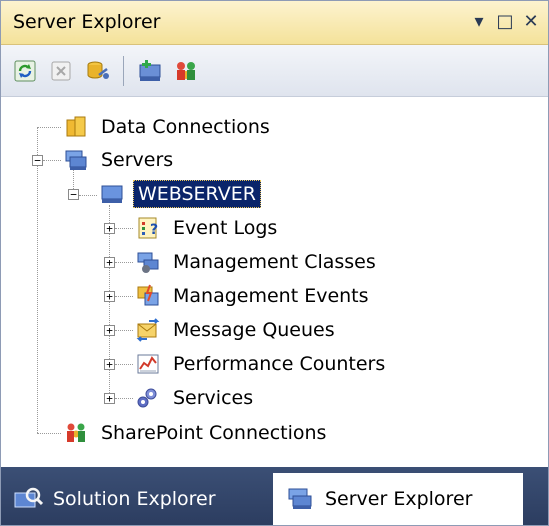 This screenshot has height=526, width=549. I want to click on tab-server-explorer: Server Explorer, so click(398, 499).